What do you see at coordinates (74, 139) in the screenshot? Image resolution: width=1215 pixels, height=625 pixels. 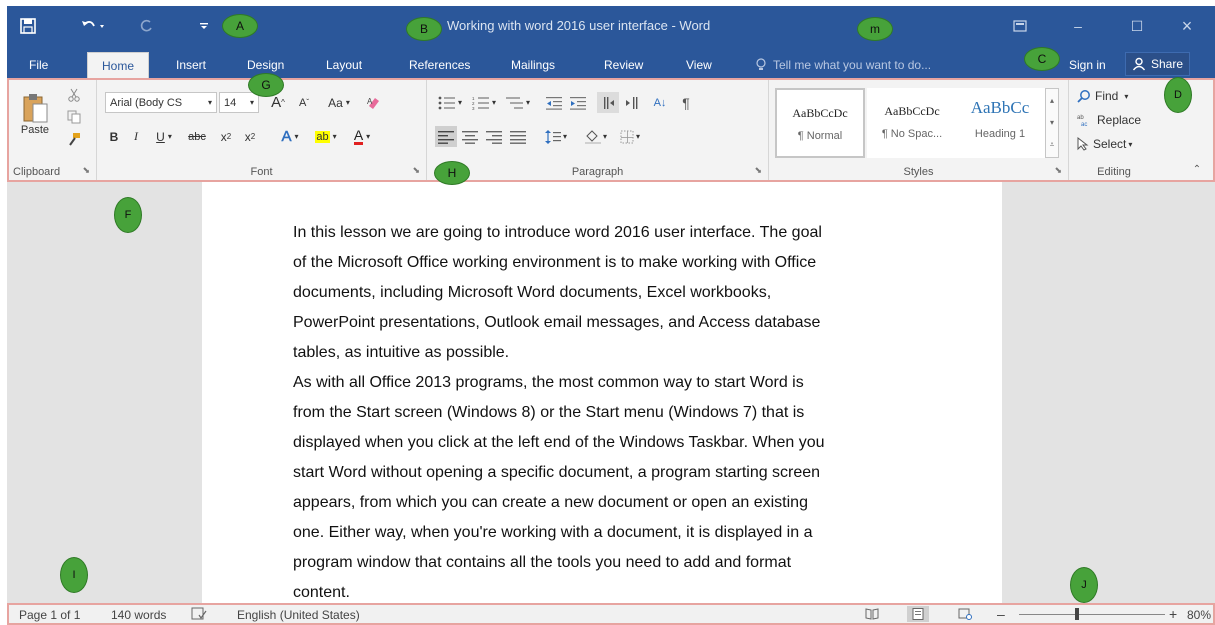 I see `format-painter-button` at bounding box center [74, 139].